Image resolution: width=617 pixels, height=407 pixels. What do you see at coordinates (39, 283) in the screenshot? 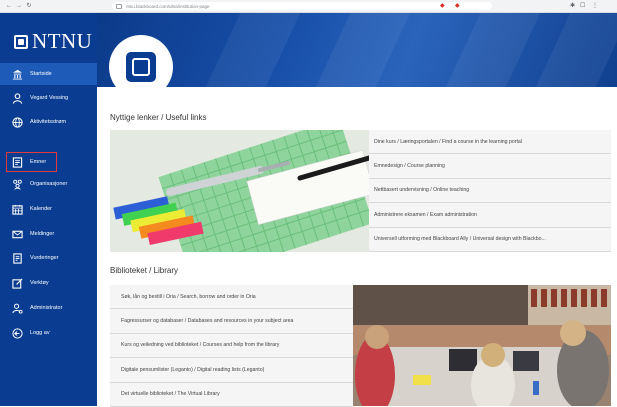
I see `sidebar-item-label: Verktøy` at bounding box center [39, 283].